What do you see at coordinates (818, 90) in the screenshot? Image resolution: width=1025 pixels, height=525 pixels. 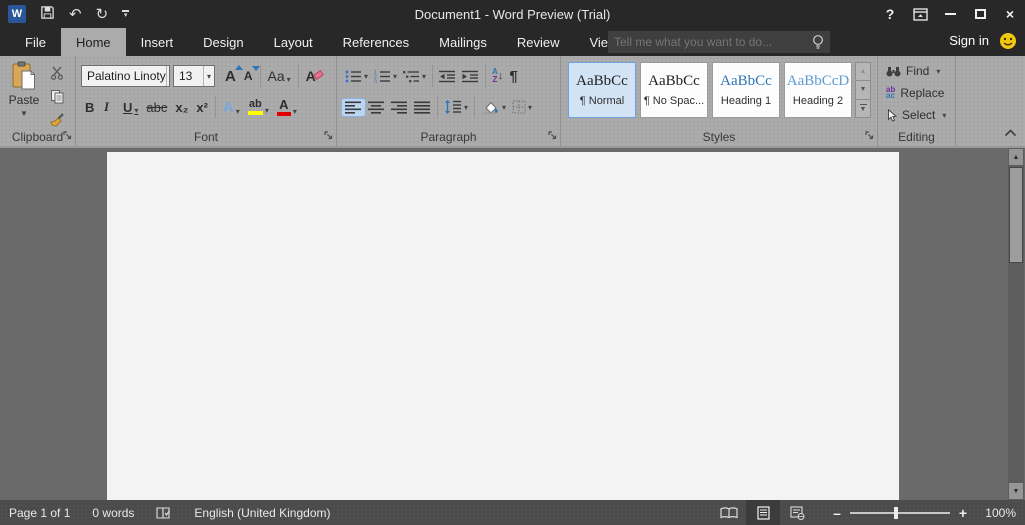 I see `style-heading-2: AaBbCcD Heading 2` at bounding box center [818, 90].